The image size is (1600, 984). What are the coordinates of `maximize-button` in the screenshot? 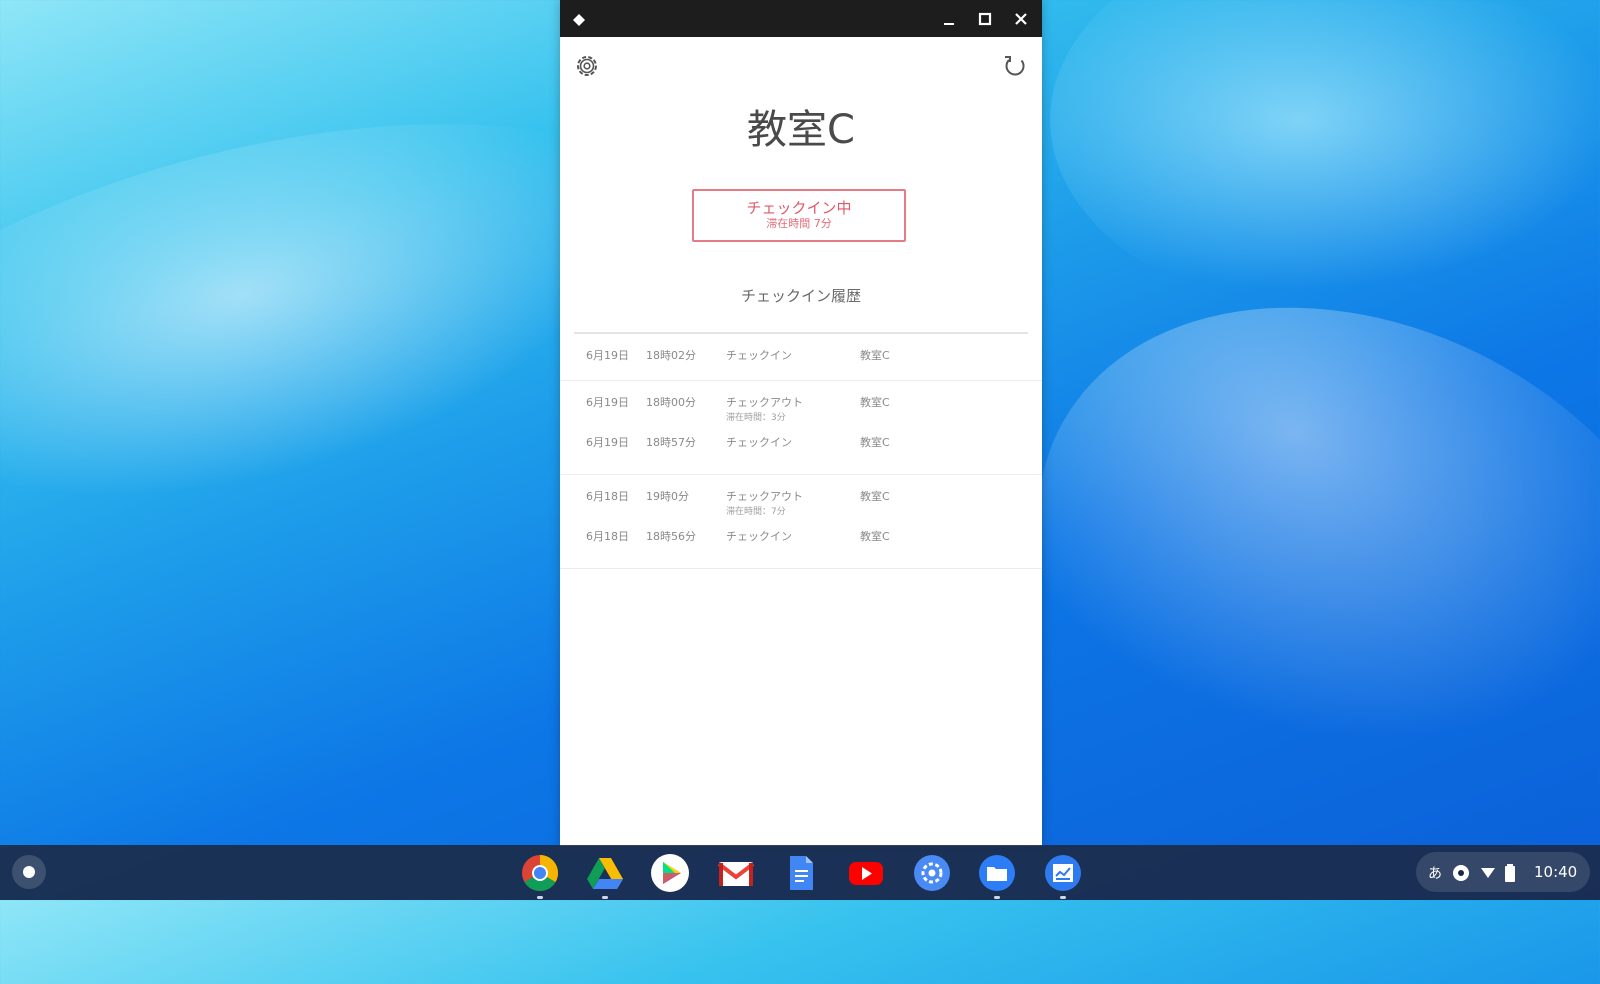 It's located at (985, 19).